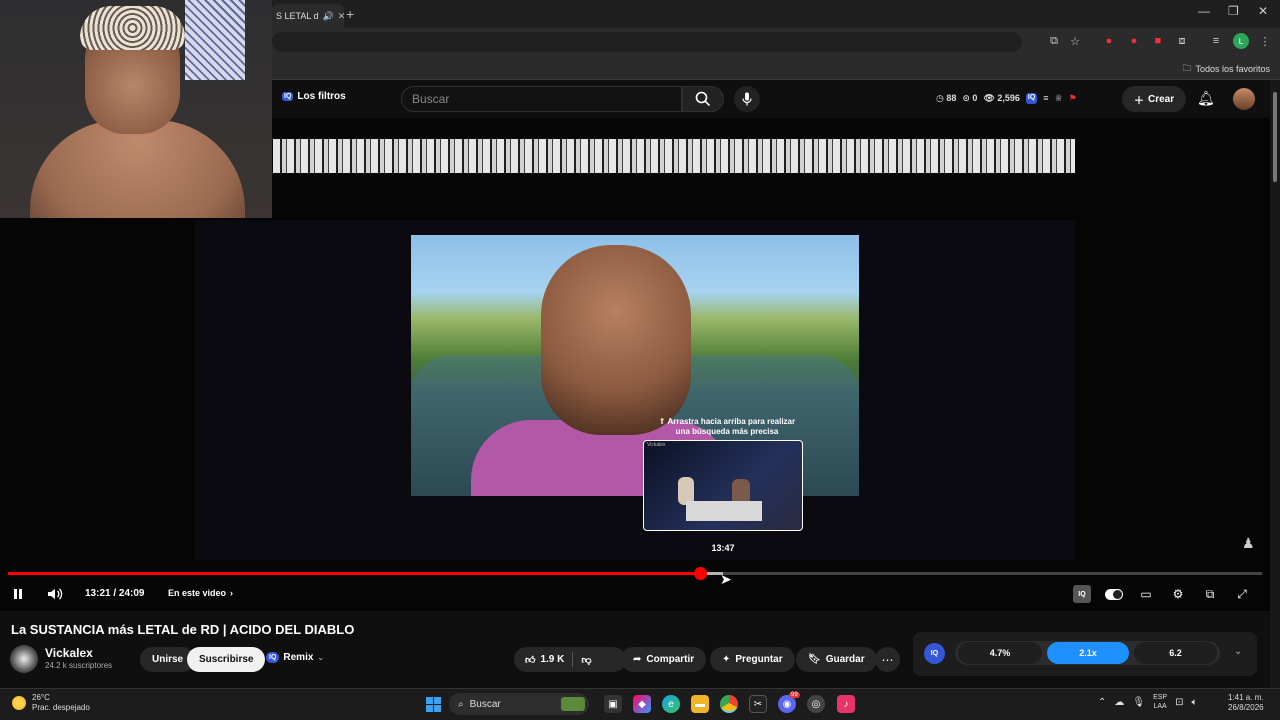 This screenshot has width=1280, height=720. Describe the element at coordinates (613, 704) in the screenshot. I see `task-view-icon: ▣` at that location.